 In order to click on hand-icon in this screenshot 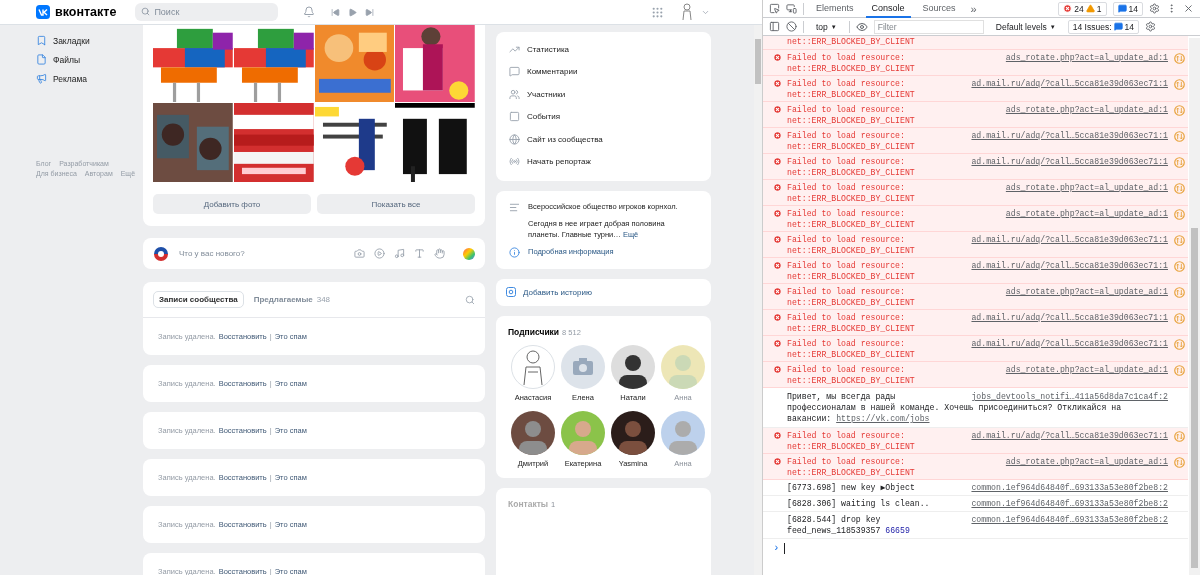, I will do `click(439, 253)`.